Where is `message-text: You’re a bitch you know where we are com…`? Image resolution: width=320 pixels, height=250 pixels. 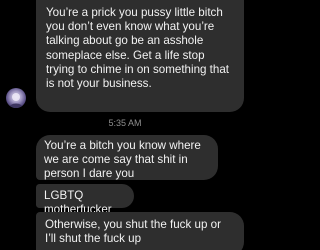
message-text: You’re a bitch you know where we are com… is located at coordinates (122, 160).